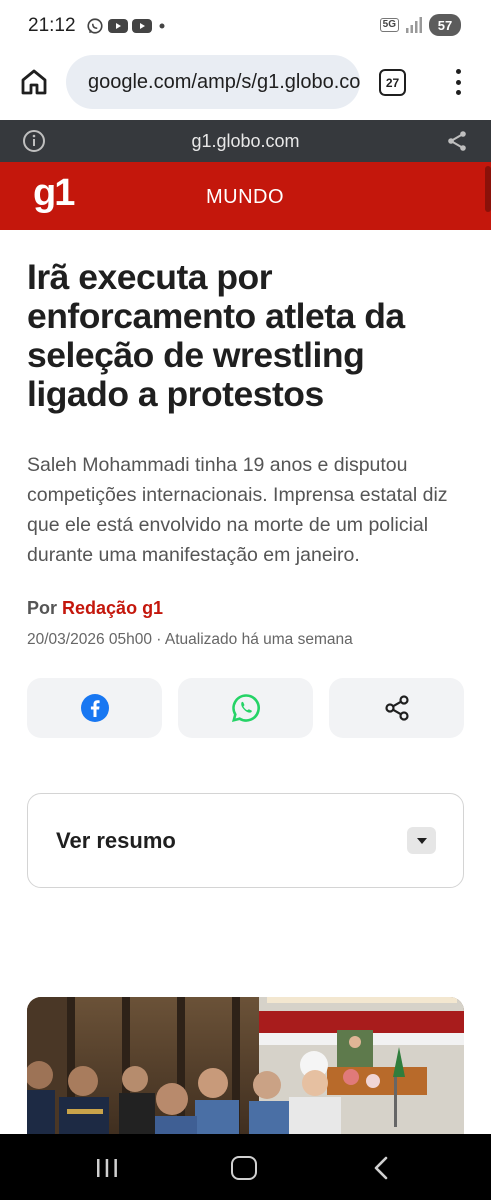 The image size is (491, 1200). Describe the element at coordinates (42, 608) in the screenshot. I see `byline-prefix: Por` at that location.